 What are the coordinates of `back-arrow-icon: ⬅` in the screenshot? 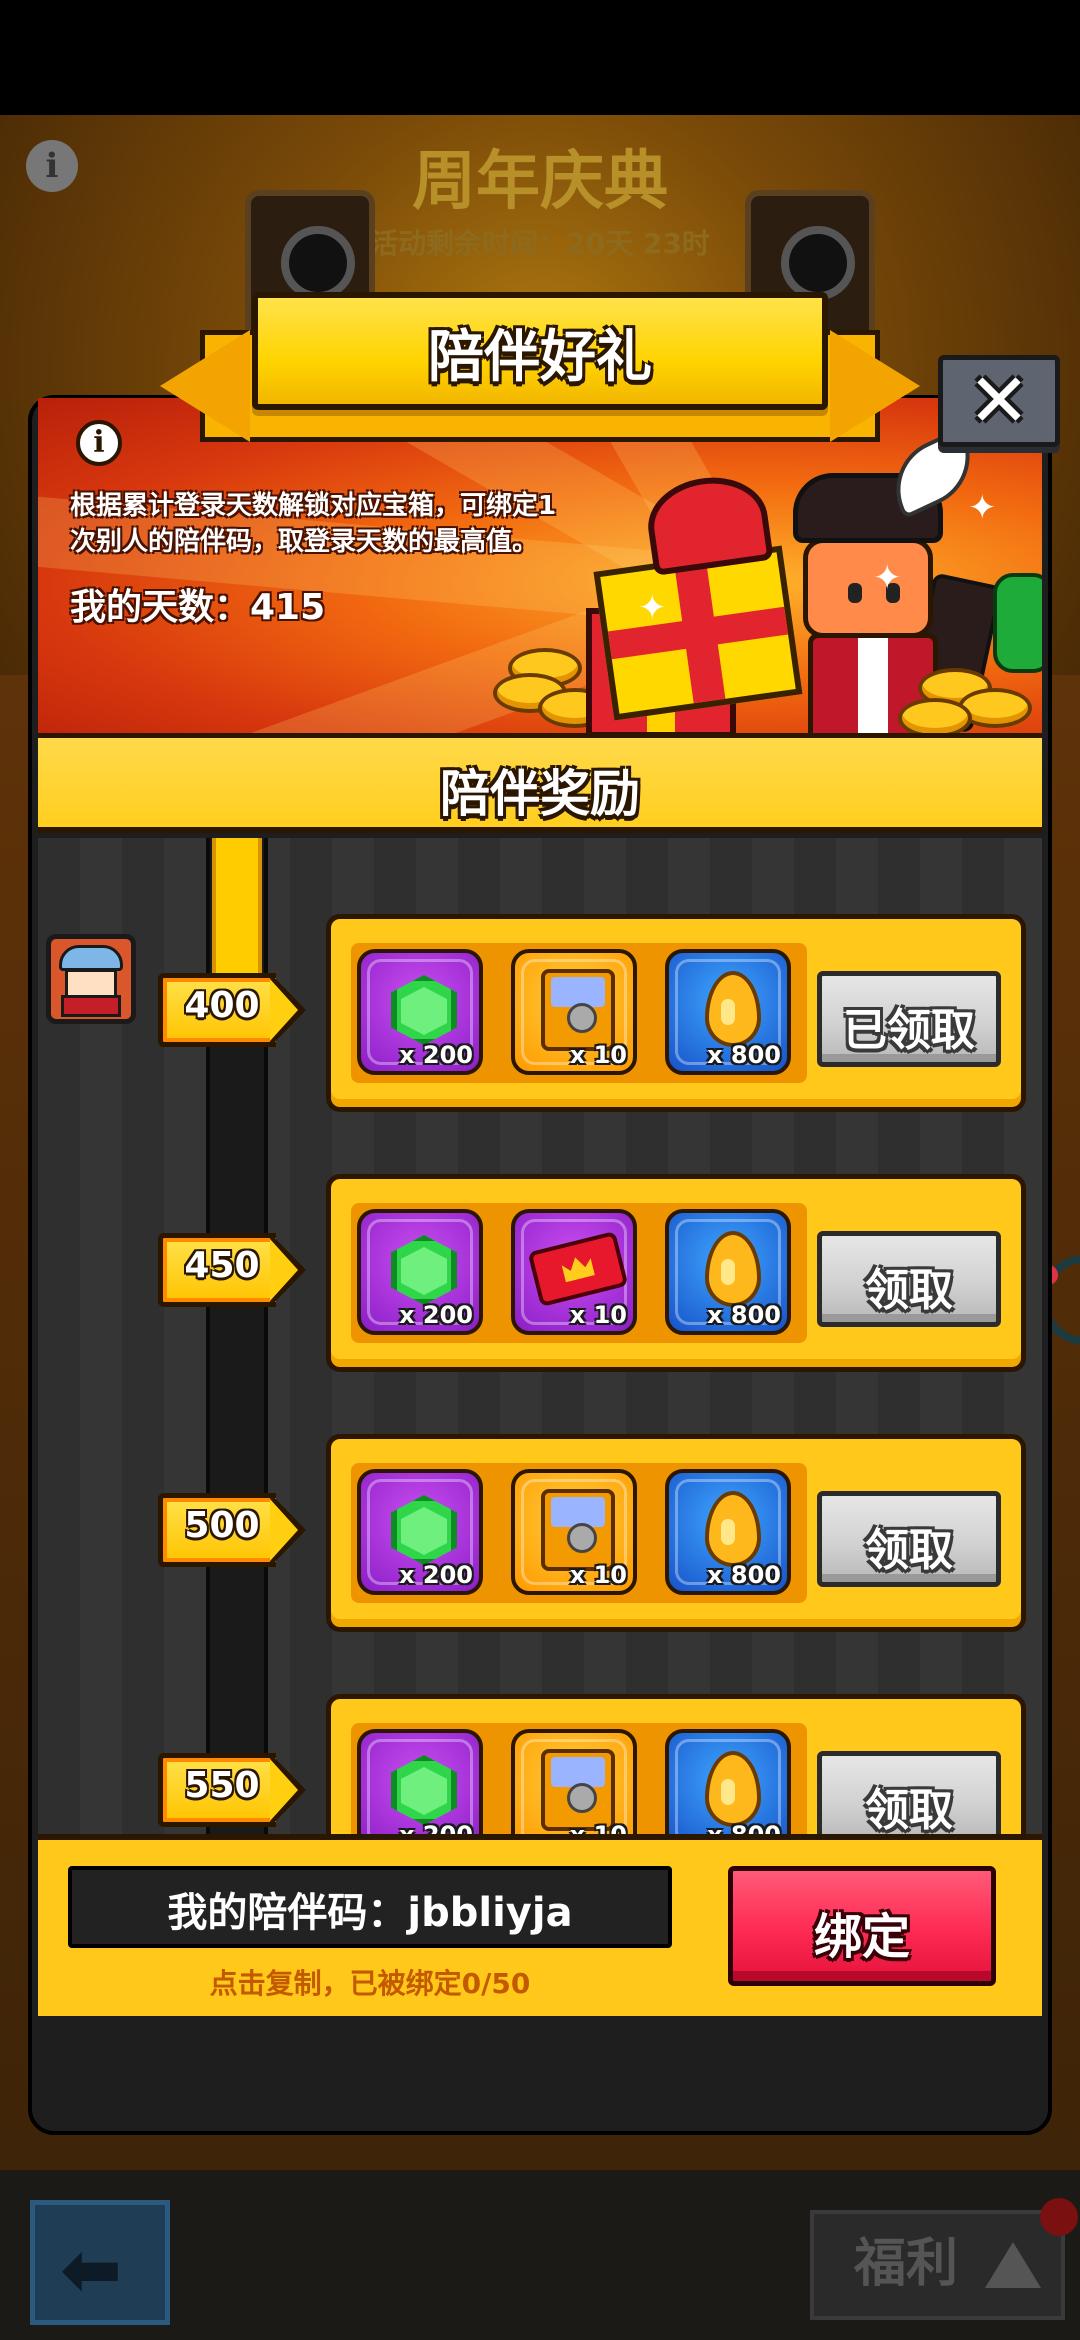 It's located at (91, 2270).